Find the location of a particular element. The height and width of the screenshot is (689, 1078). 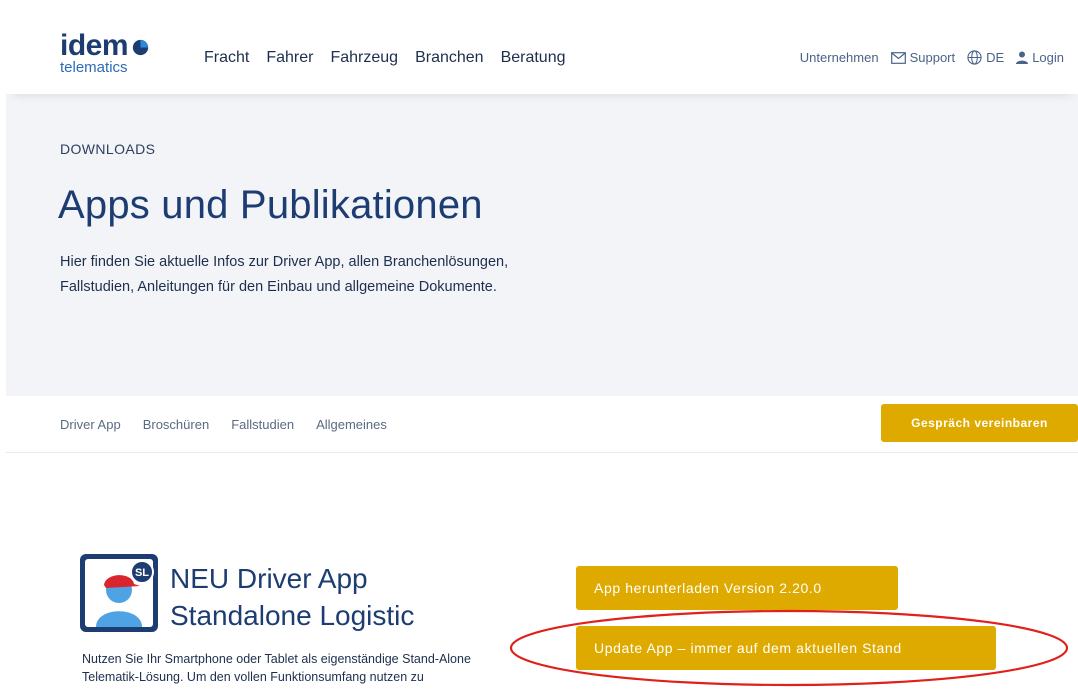

app-title-line-1: NEU Driver App is located at coordinates (269, 578).